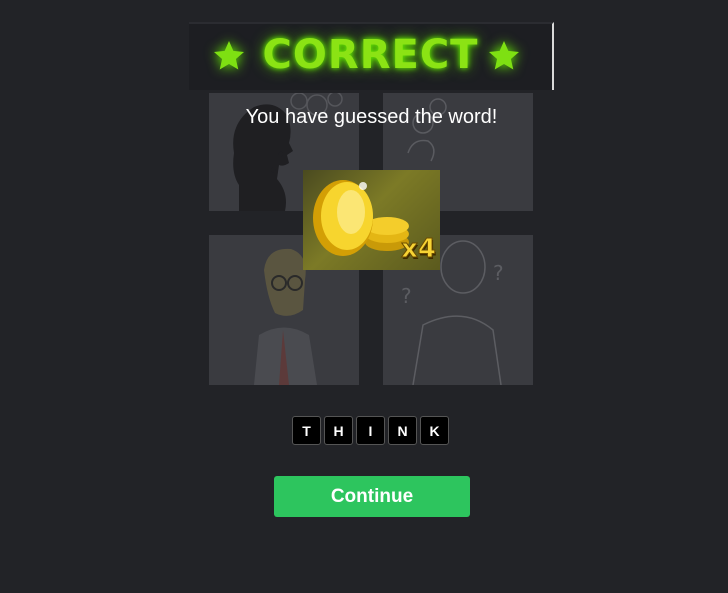 The width and height of the screenshot is (728, 593). What do you see at coordinates (504, 55) in the screenshot?
I see `star-icon` at bounding box center [504, 55].